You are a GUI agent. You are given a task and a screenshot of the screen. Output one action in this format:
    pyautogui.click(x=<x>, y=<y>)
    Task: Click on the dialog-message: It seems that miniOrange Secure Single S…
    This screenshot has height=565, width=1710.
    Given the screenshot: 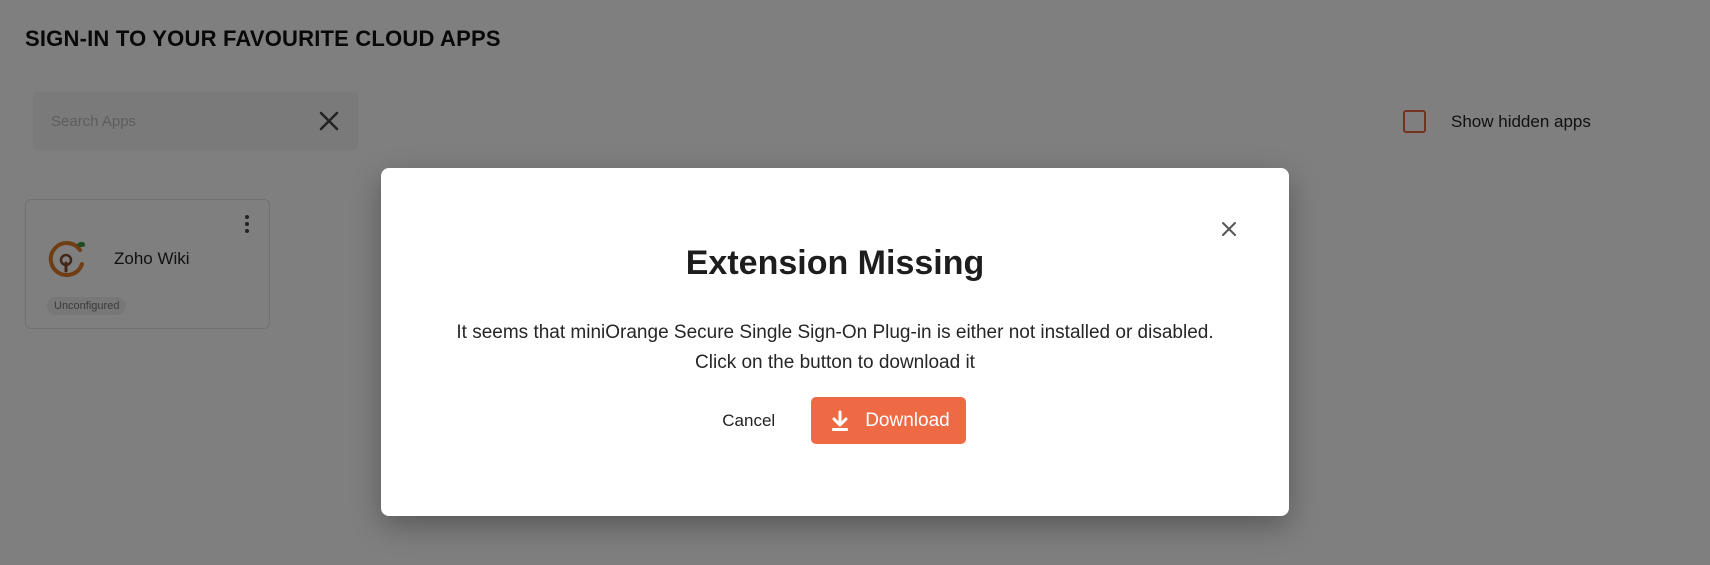 What is the action you would take?
    pyautogui.click(x=835, y=348)
    